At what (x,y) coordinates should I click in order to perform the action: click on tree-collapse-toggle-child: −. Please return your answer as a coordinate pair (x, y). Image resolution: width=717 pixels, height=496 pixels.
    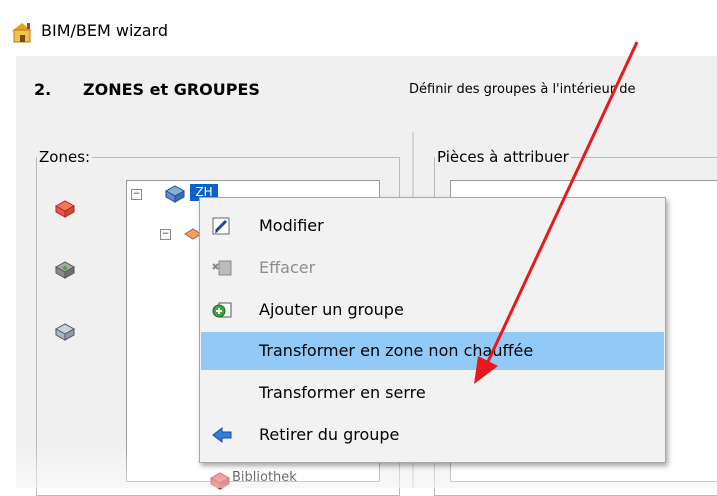
    Looking at the image, I should click on (165, 234).